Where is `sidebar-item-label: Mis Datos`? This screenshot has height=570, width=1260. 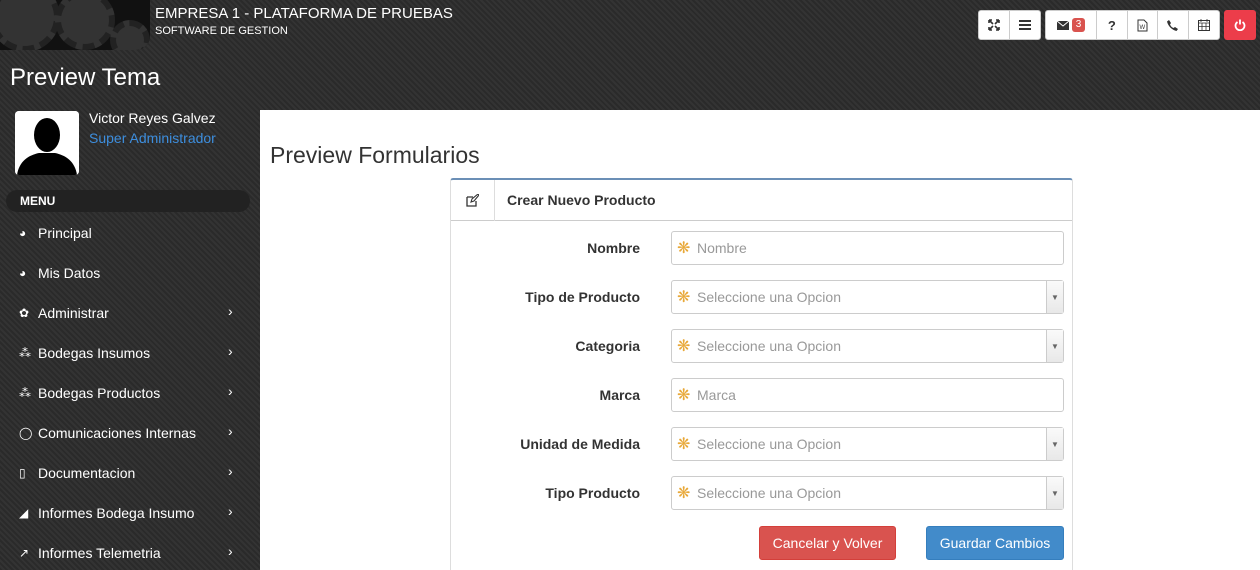 sidebar-item-label: Mis Datos is located at coordinates (69, 273).